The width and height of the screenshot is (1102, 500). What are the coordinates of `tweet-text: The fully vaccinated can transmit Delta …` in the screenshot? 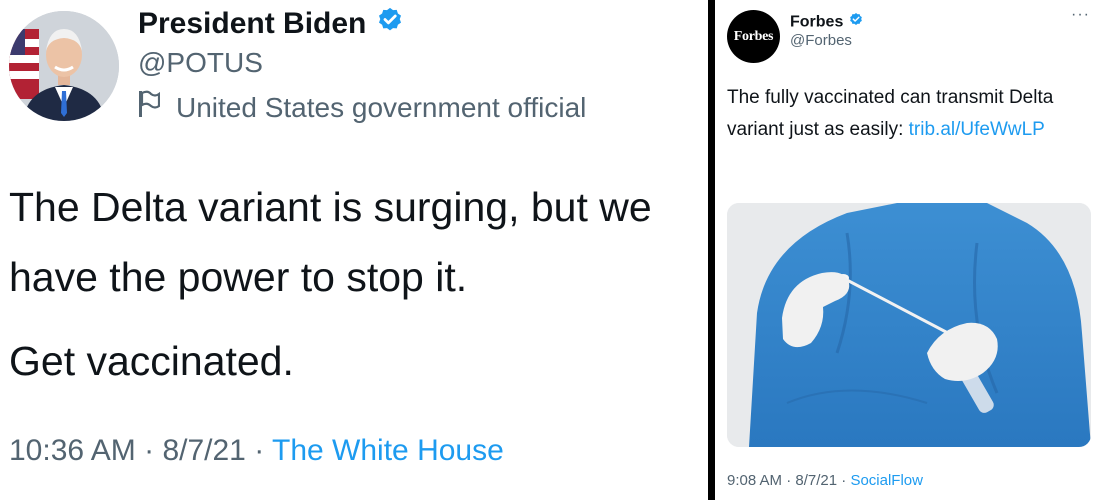 It's located at (907, 114).